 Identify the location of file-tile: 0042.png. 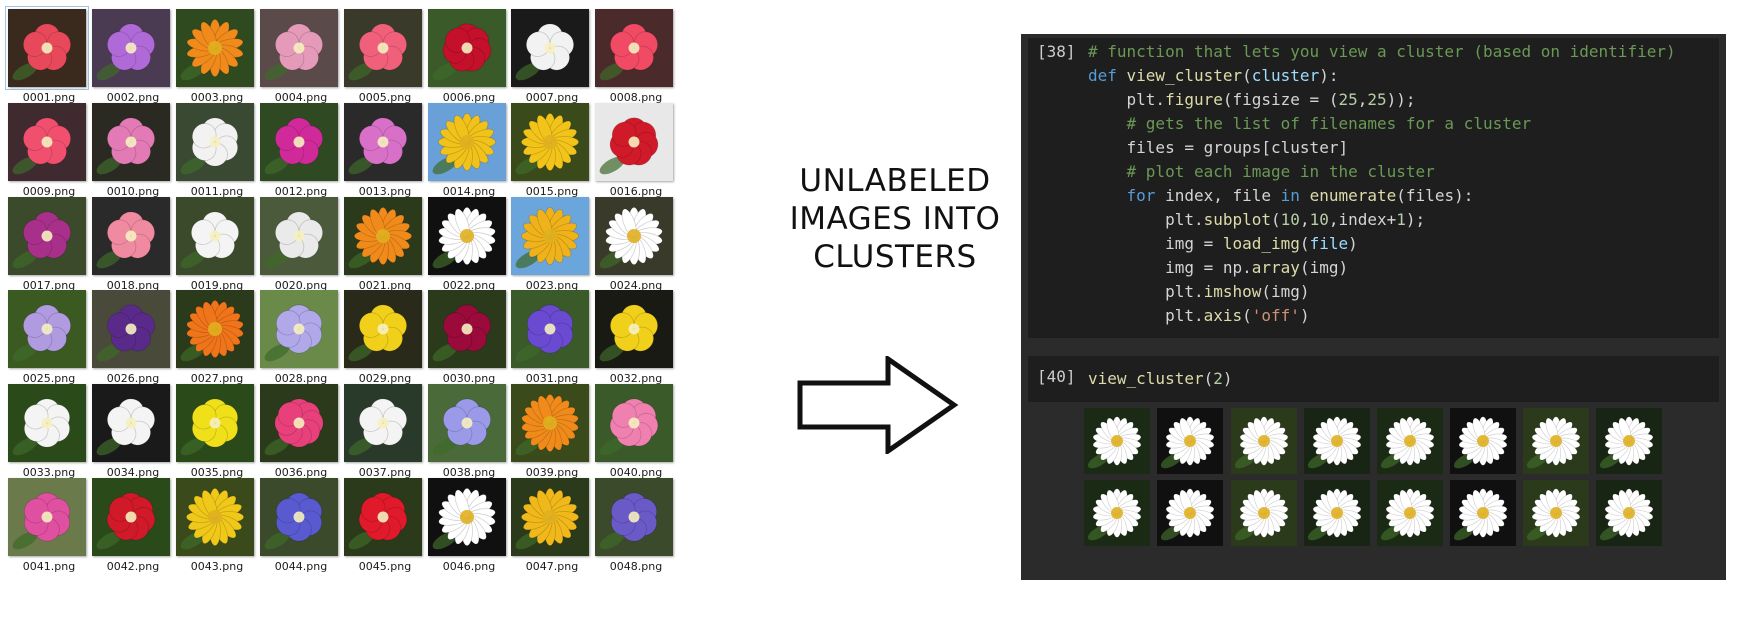
(130, 521).